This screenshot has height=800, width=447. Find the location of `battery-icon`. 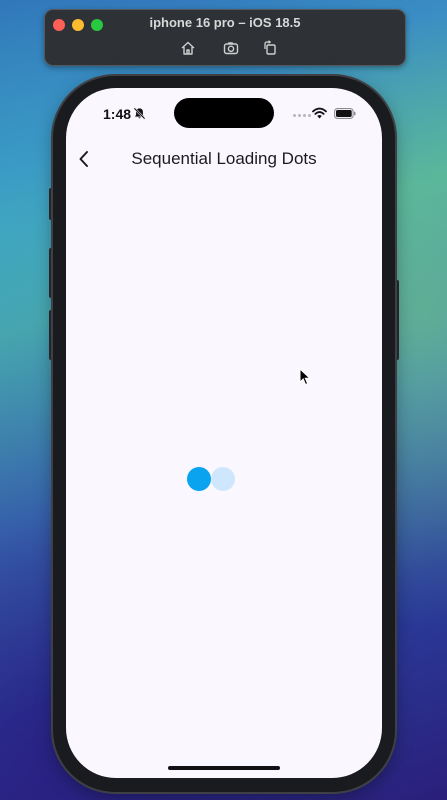

battery-icon is located at coordinates (345, 113).